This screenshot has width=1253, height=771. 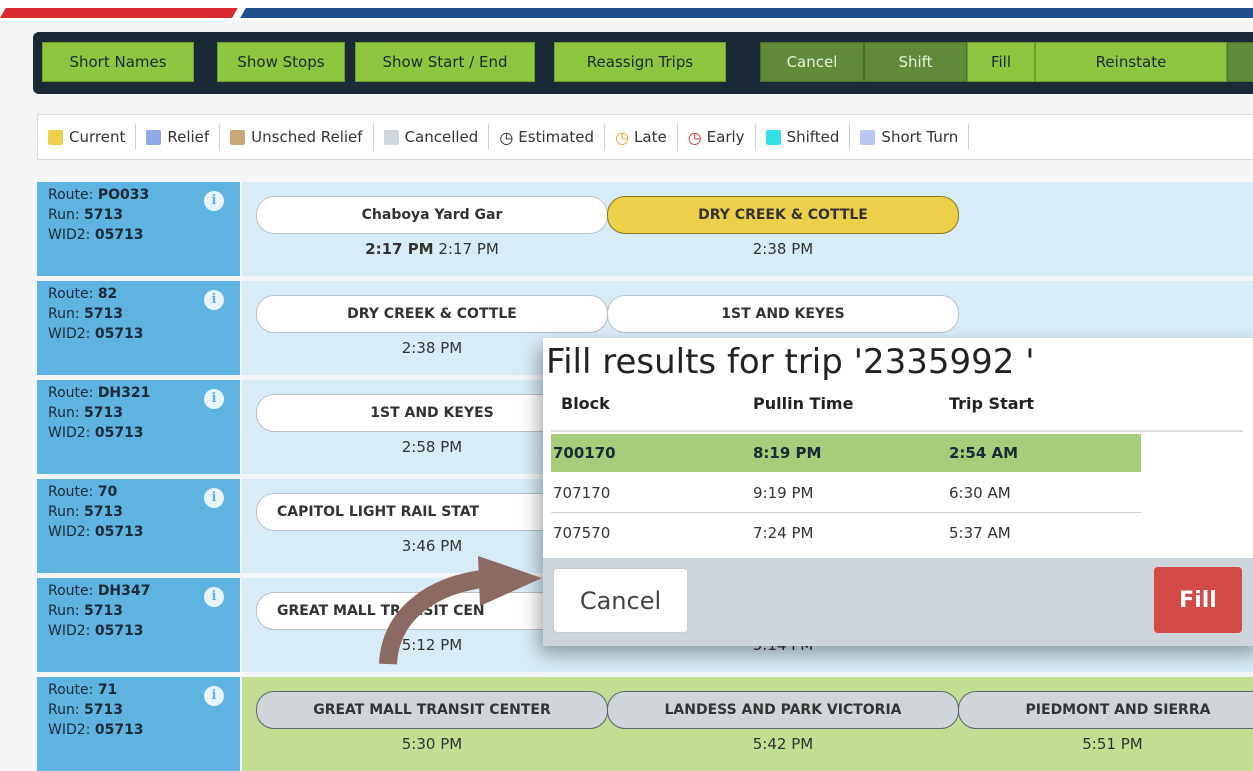 I want to click on unsched-relief-swatch, so click(x=238, y=137).